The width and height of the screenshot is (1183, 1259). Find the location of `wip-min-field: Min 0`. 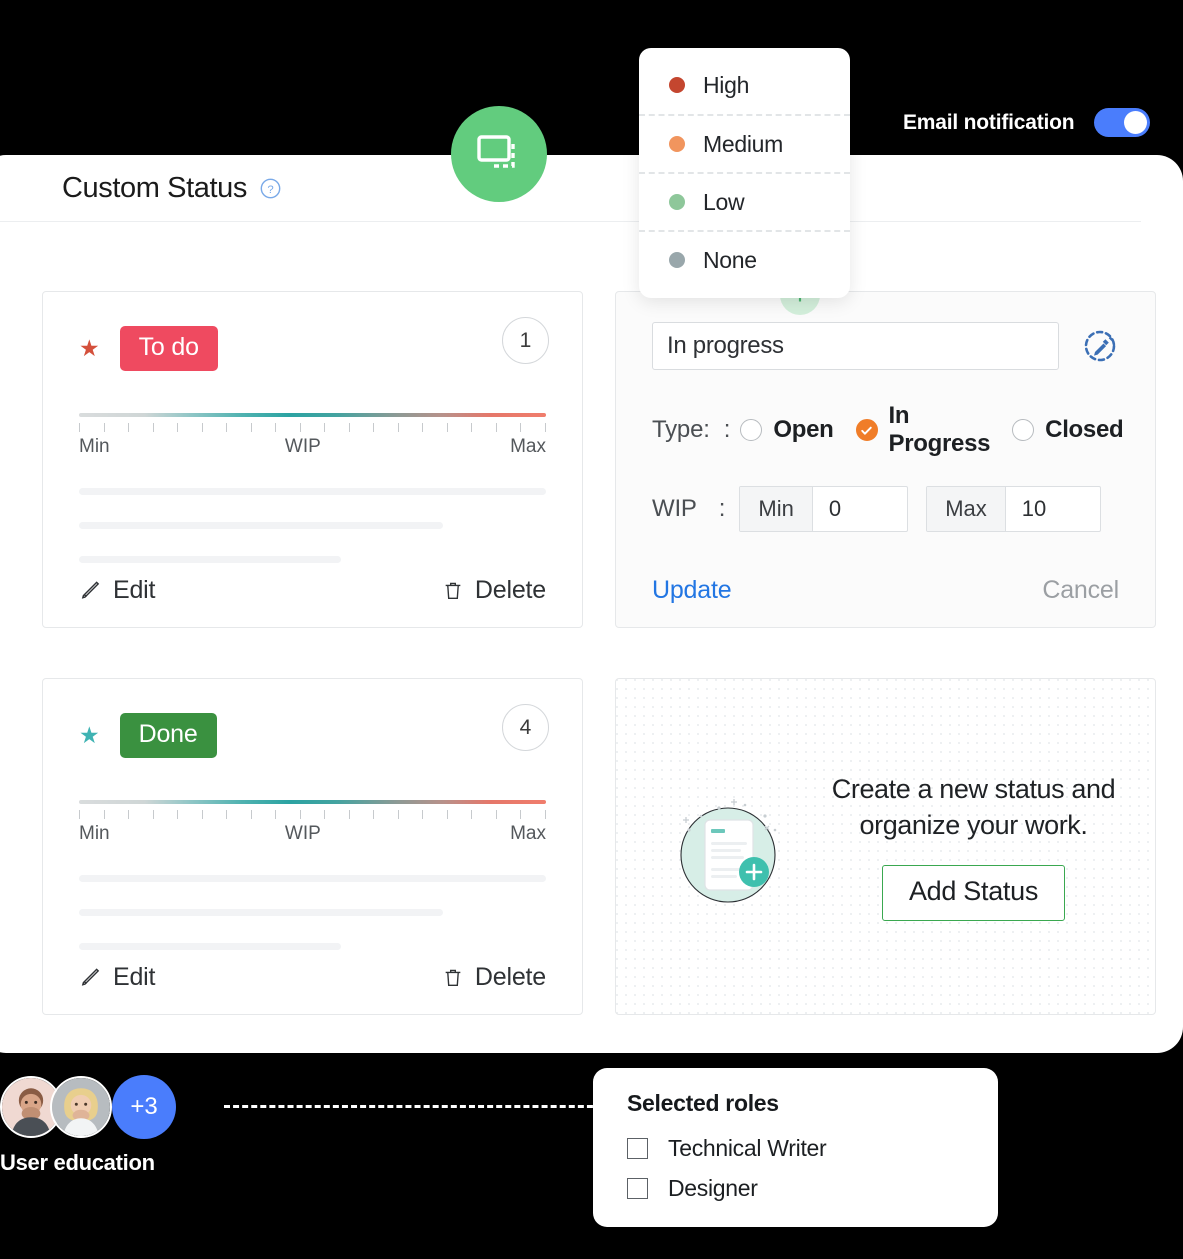

wip-min-field: Min 0 is located at coordinates (824, 509).